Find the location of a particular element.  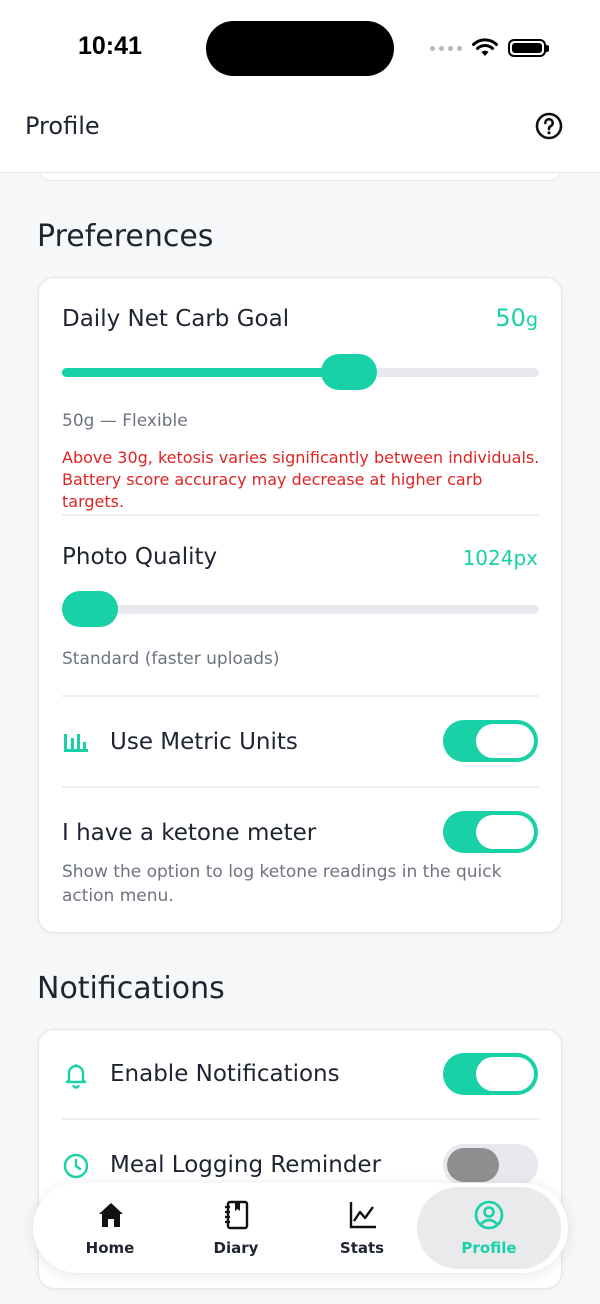

carb-goal-slider is located at coordinates (300, 372).